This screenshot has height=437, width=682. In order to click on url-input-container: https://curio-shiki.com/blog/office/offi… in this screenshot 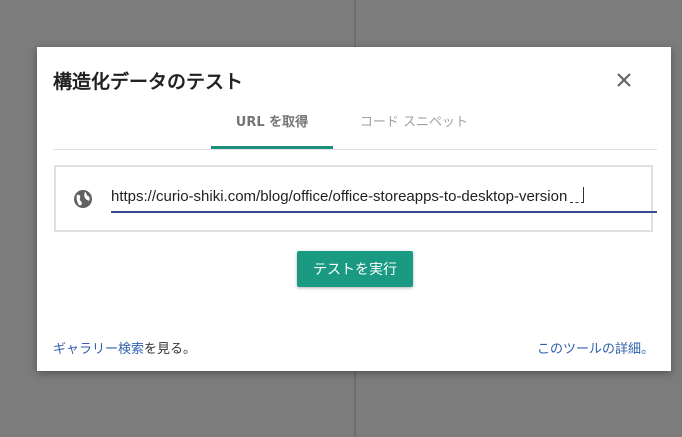, I will do `click(355, 198)`.